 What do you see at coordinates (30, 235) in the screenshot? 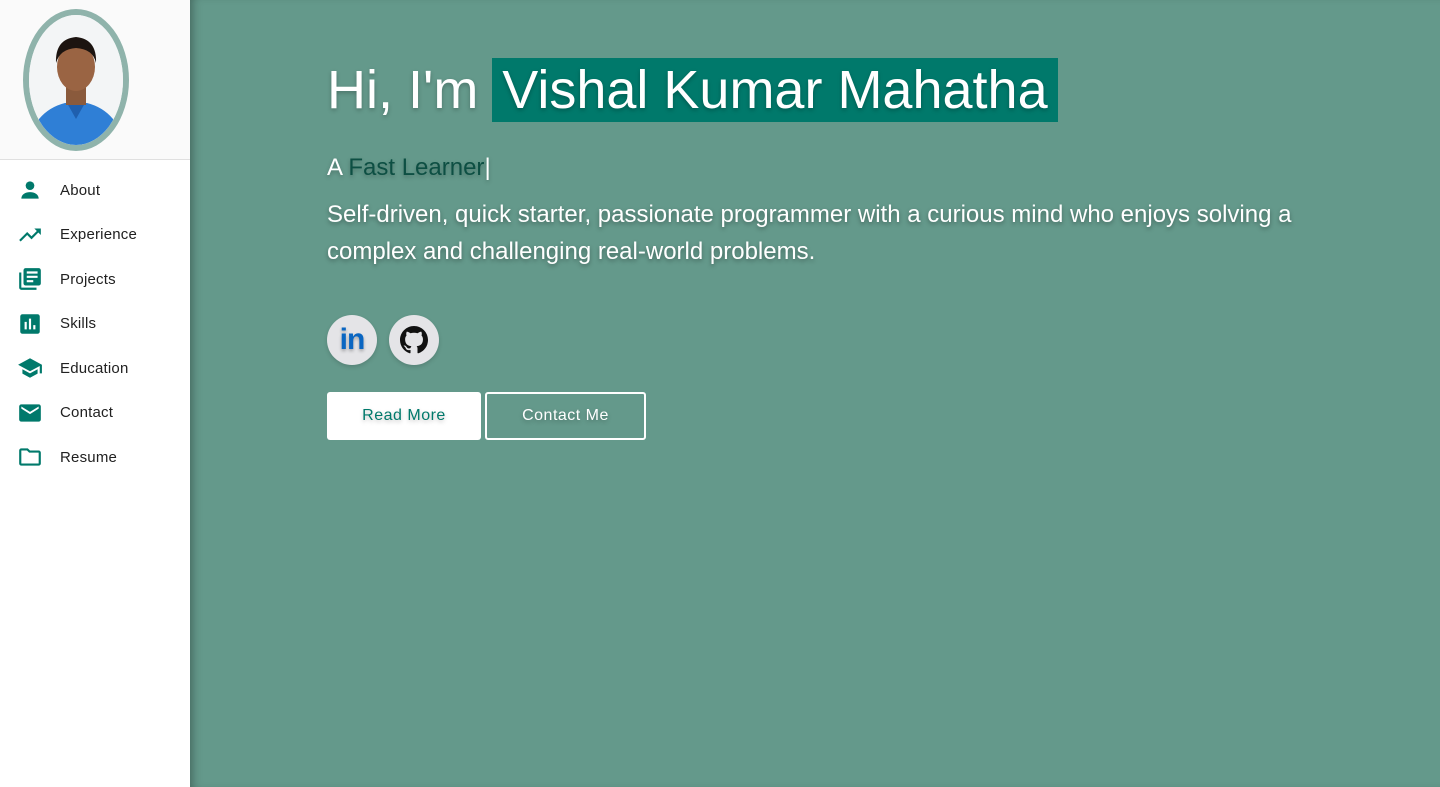
I see `trending-up-icon` at bounding box center [30, 235].